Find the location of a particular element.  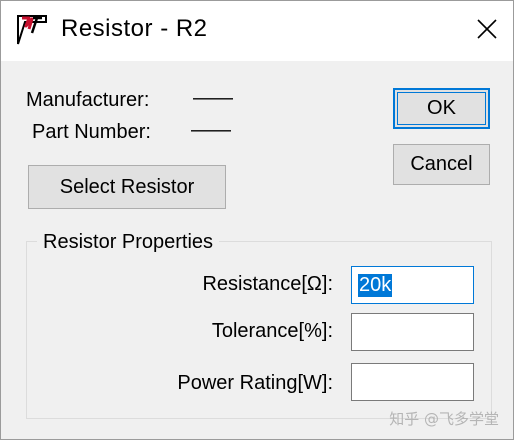

watermark: 知乎 @飞多学堂 is located at coordinates (444, 419).